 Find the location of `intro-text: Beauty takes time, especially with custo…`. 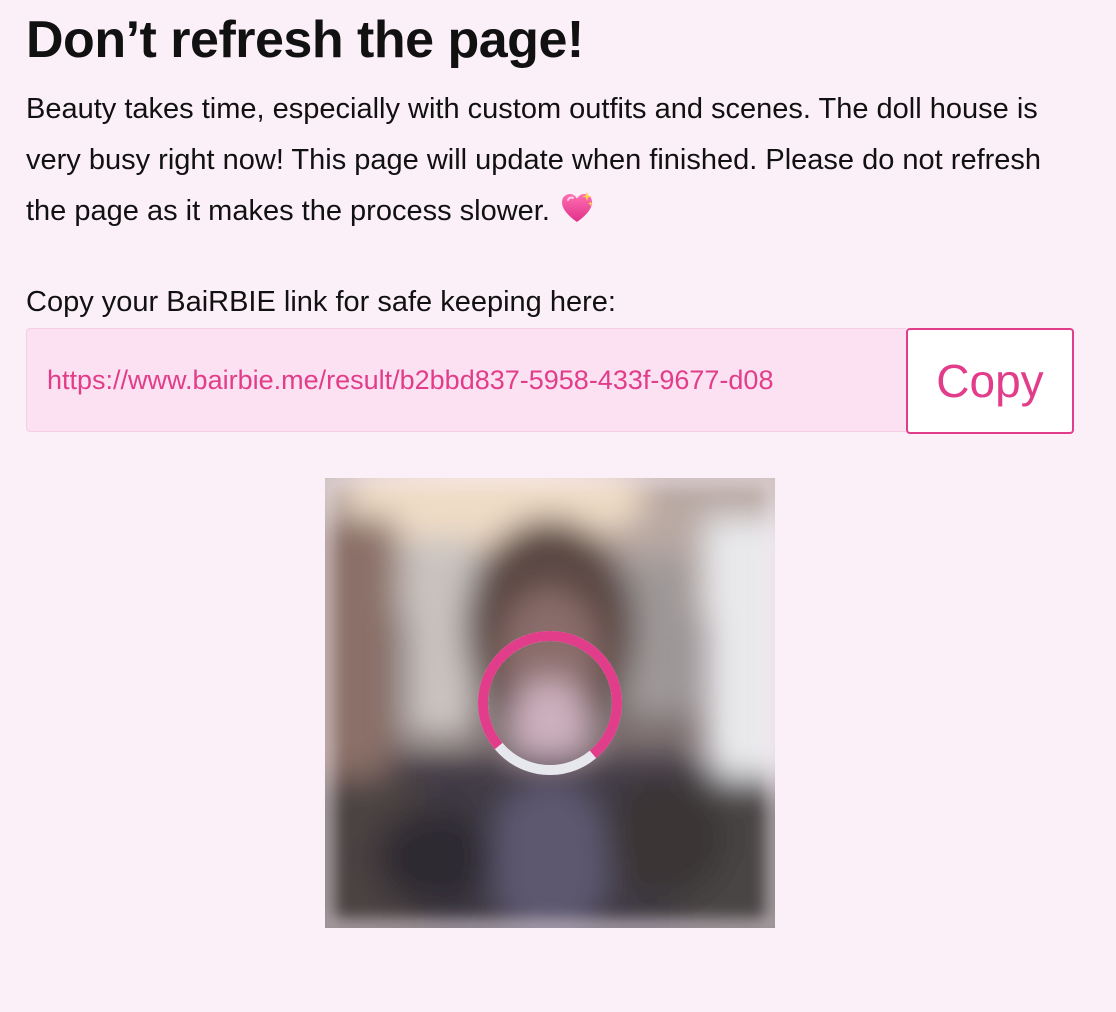

intro-text: Beauty takes time, especially with custo… is located at coordinates (534, 160).